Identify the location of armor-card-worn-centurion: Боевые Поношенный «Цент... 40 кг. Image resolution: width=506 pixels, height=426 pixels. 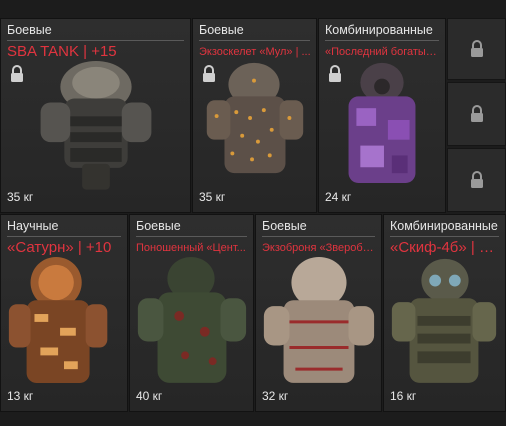
(191, 313).